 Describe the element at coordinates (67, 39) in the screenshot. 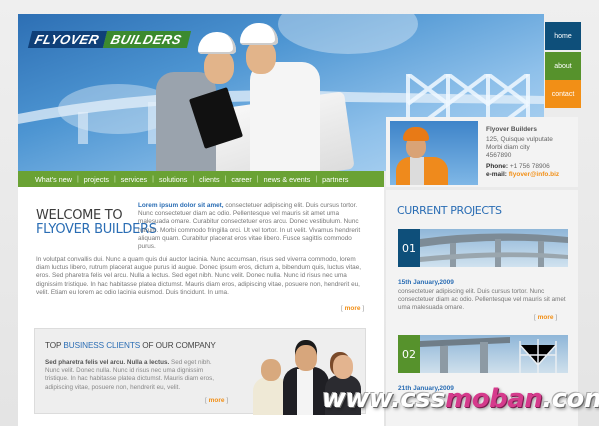

I see `logo-word-1: FLYOVER` at that location.